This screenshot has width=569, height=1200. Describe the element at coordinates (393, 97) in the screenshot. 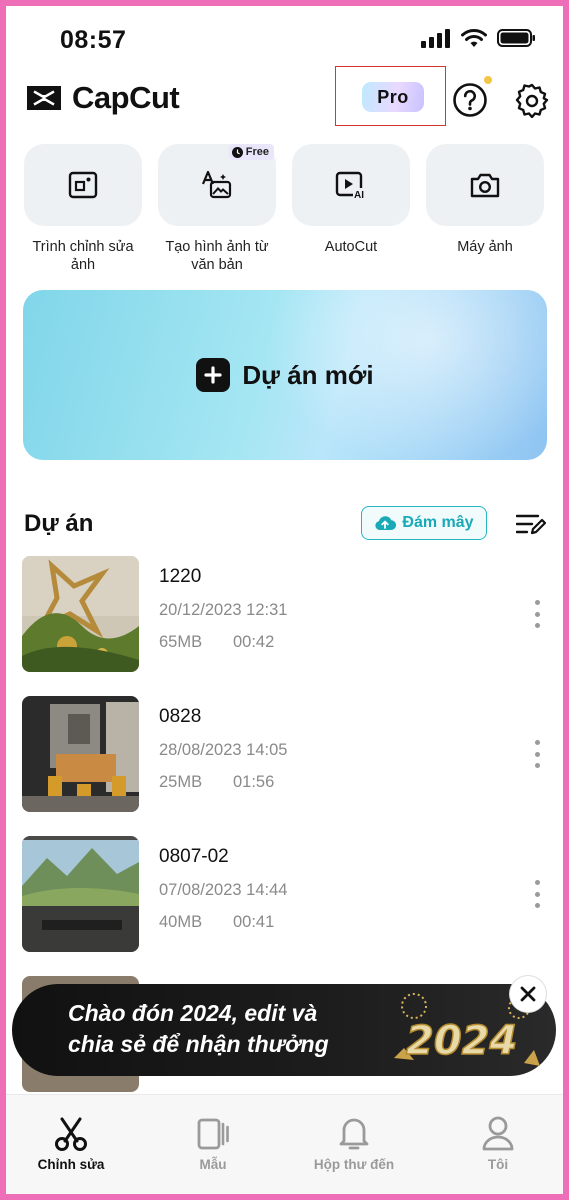

I see `pro-button: Pro` at that location.